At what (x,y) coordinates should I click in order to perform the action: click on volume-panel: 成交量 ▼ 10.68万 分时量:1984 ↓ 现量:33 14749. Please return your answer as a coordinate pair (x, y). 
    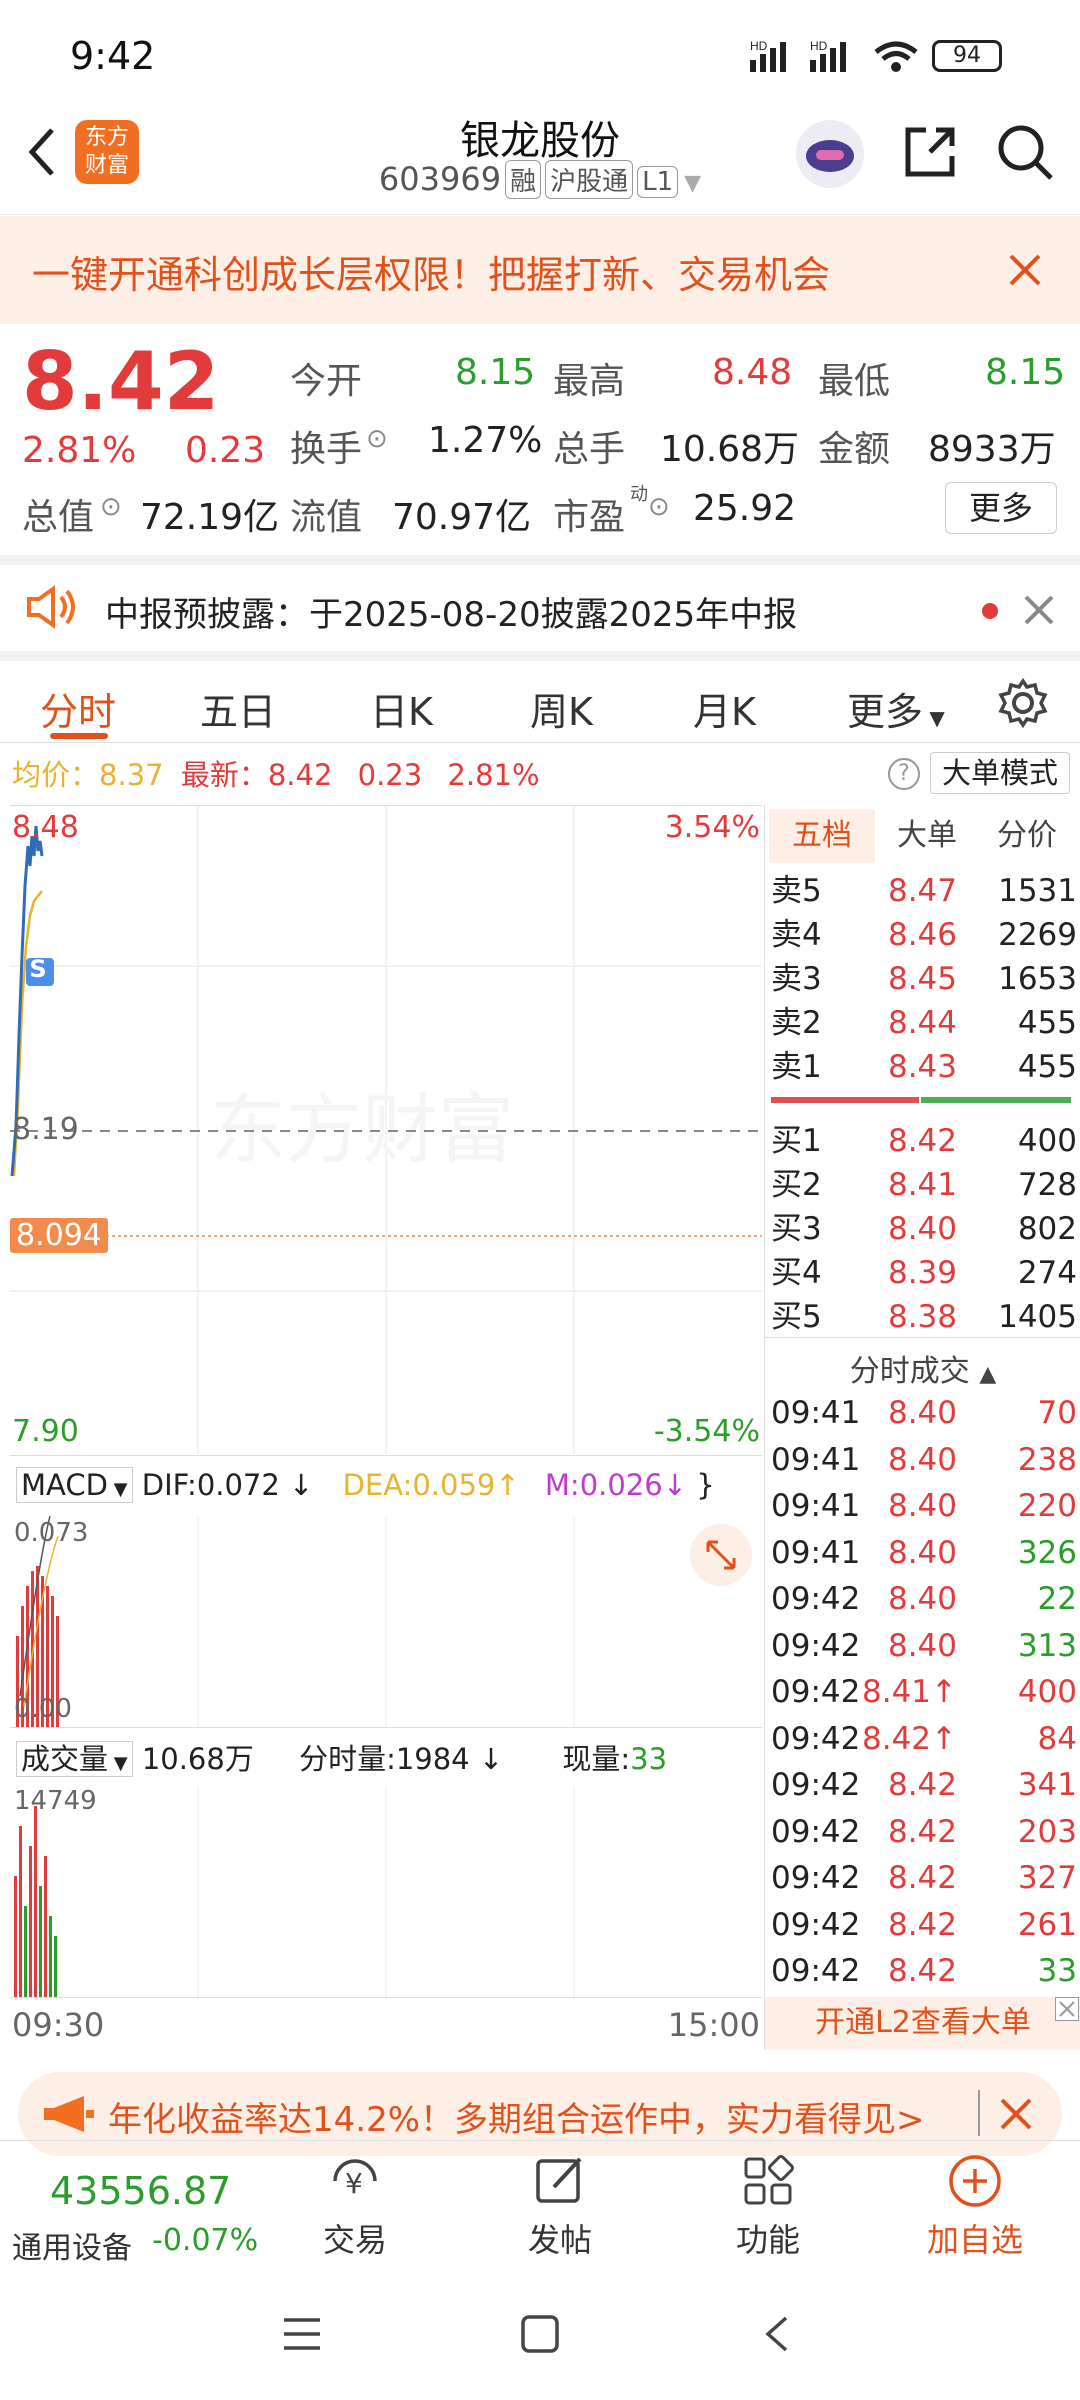
    Looking at the image, I should click on (386, 1862).